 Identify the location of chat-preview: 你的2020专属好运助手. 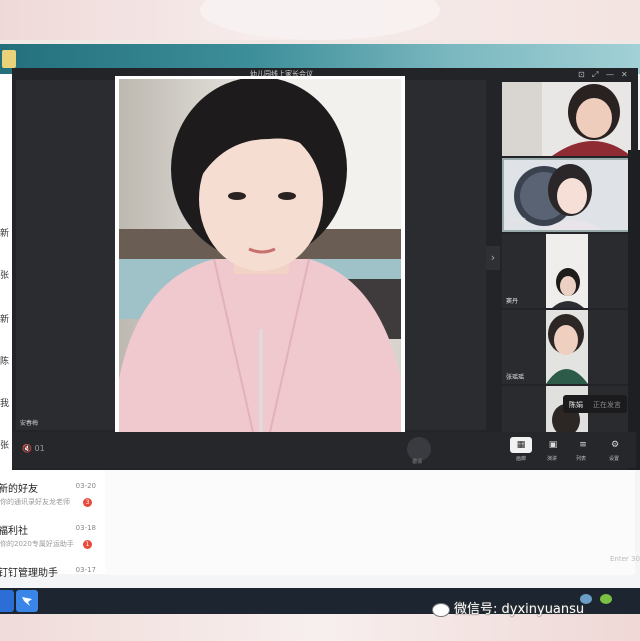
(37, 544).